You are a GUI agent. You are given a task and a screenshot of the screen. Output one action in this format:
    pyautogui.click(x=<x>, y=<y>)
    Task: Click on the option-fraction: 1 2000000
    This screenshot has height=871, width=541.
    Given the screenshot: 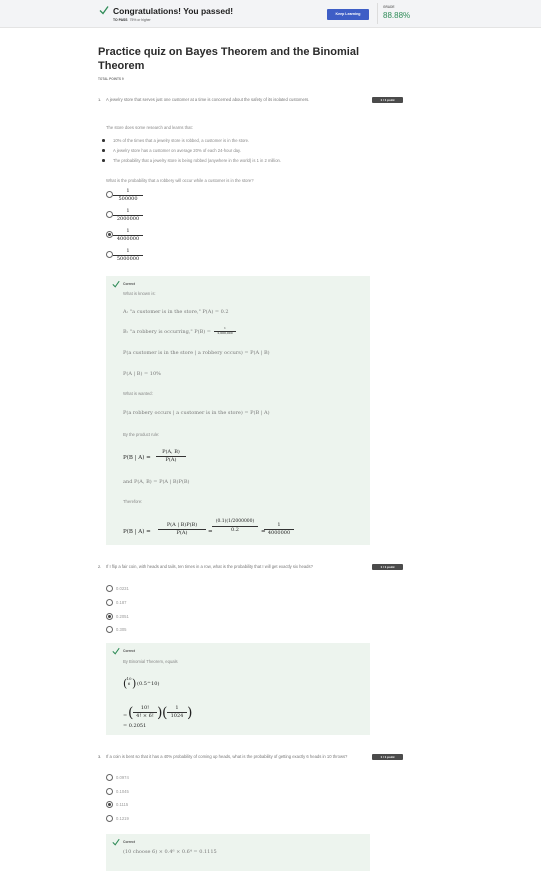 What is the action you would take?
    pyautogui.click(x=128, y=215)
    